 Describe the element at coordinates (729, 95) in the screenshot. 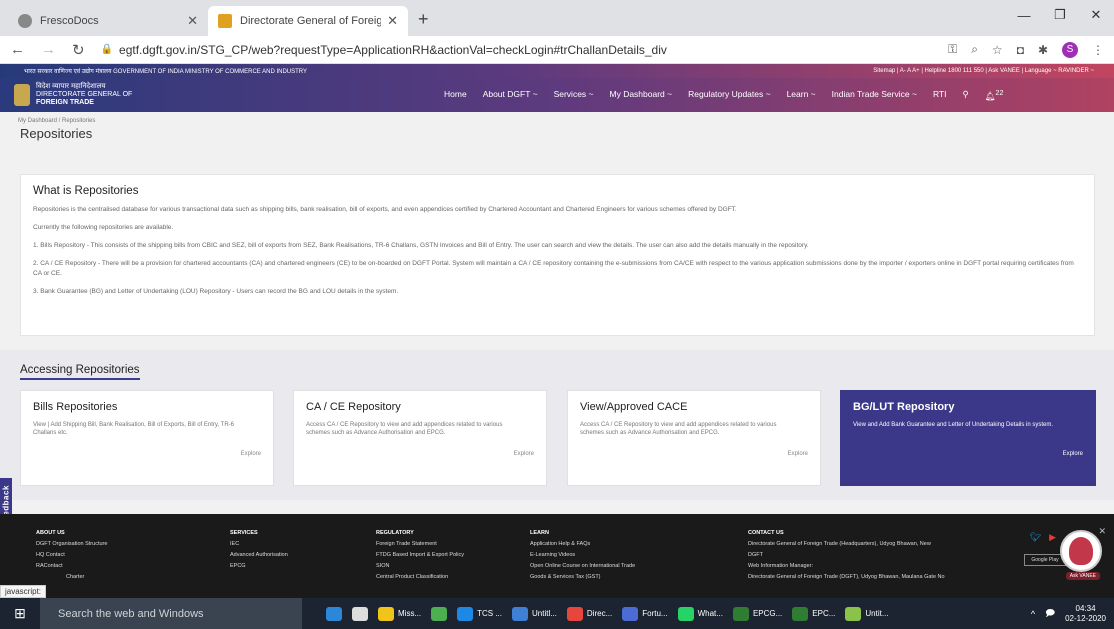

I see `nav-regulatory: Regulatory Updates ~` at that location.